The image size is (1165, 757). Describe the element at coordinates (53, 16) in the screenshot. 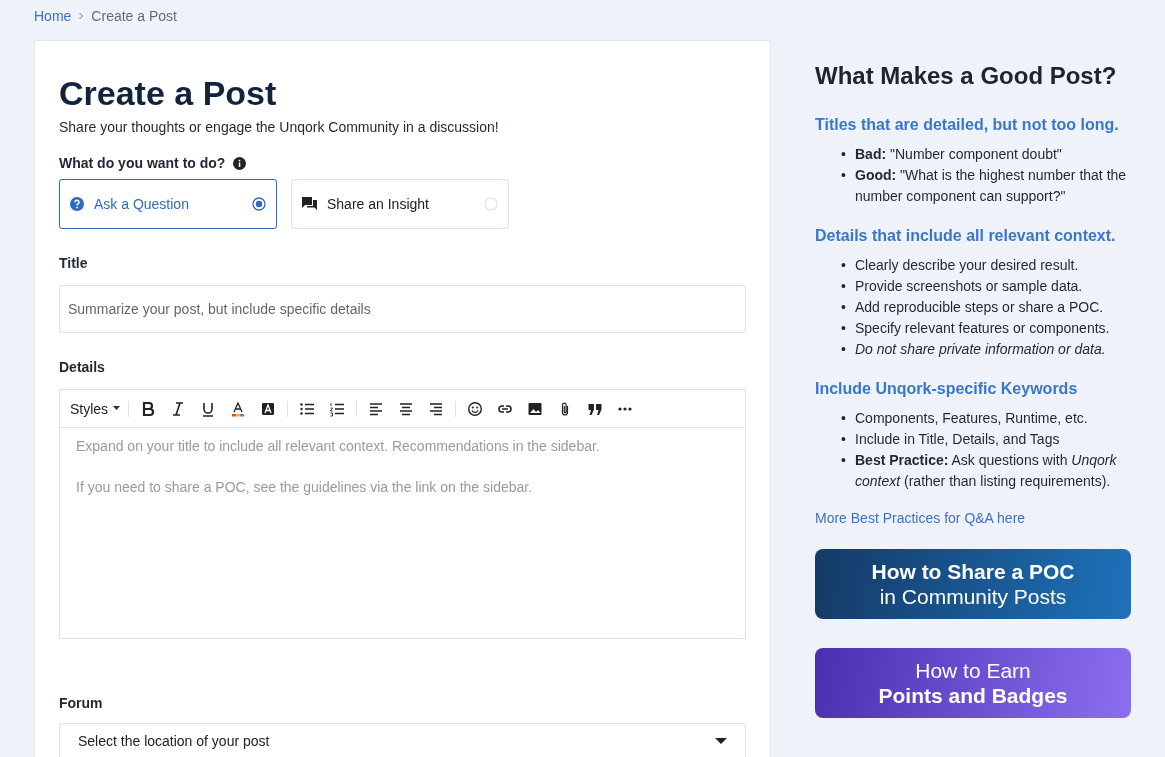

I see `breadcrumb-link: Home` at that location.